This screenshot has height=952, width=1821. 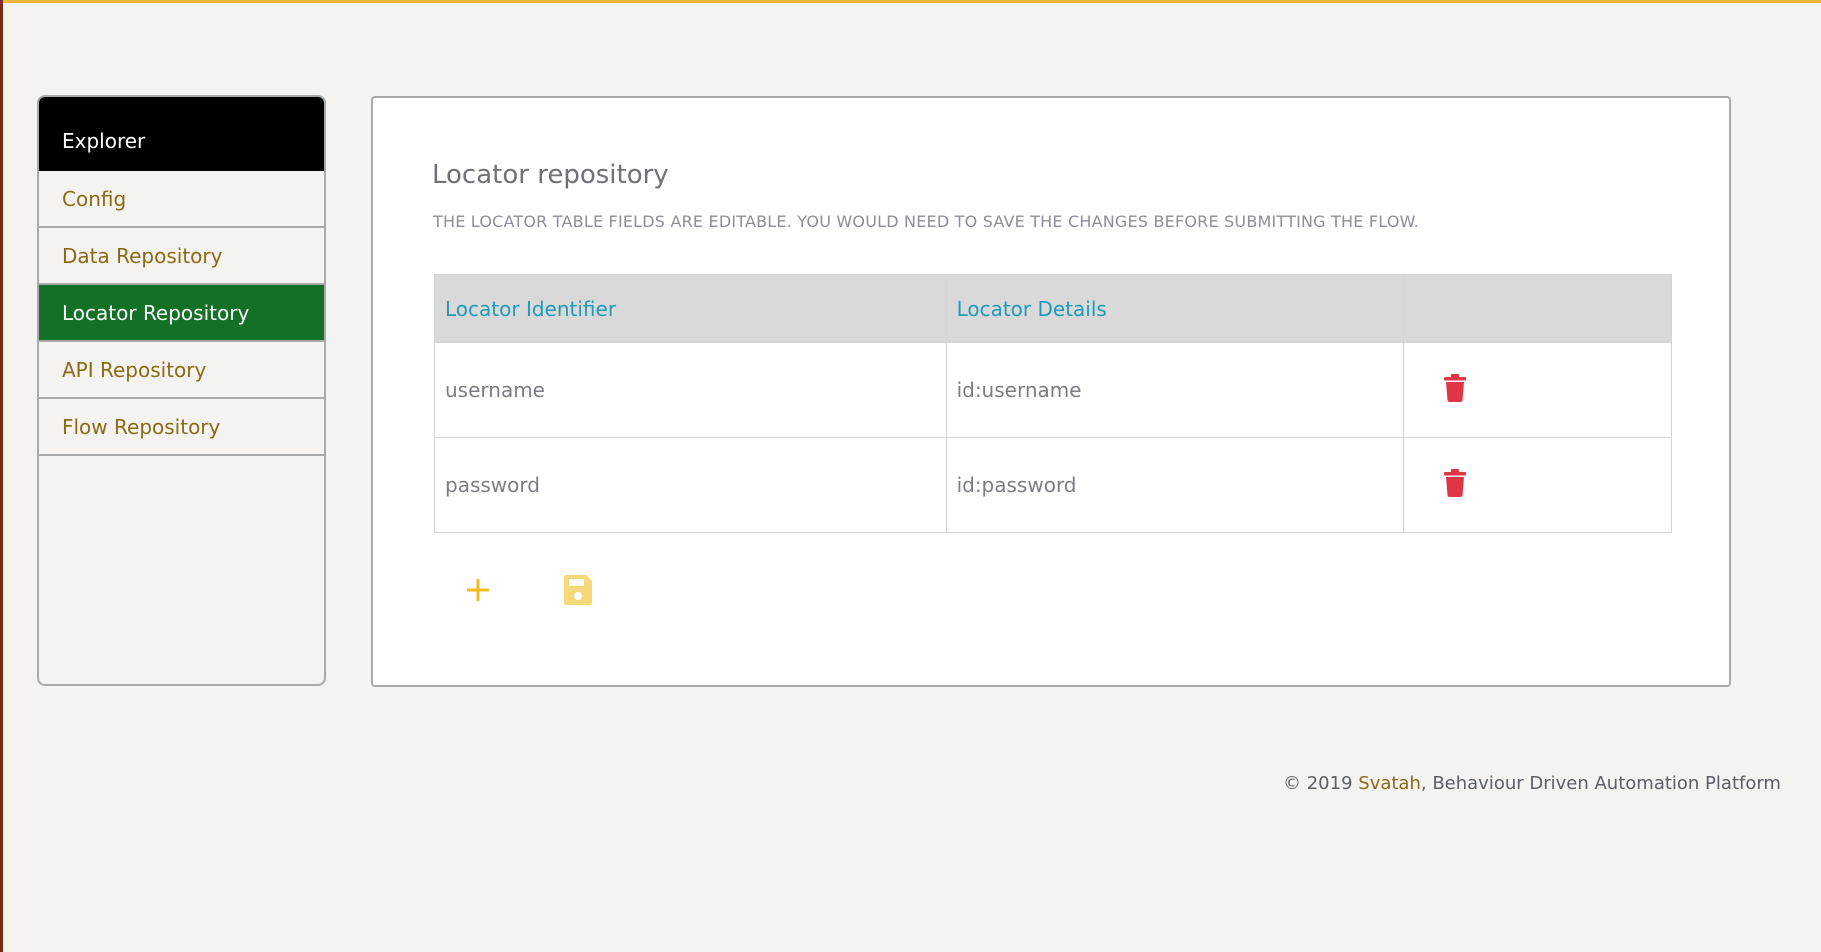 What do you see at coordinates (94, 198) in the screenshot?
I see `sidebar-item-label: Config` at bounding box center [94, 198].